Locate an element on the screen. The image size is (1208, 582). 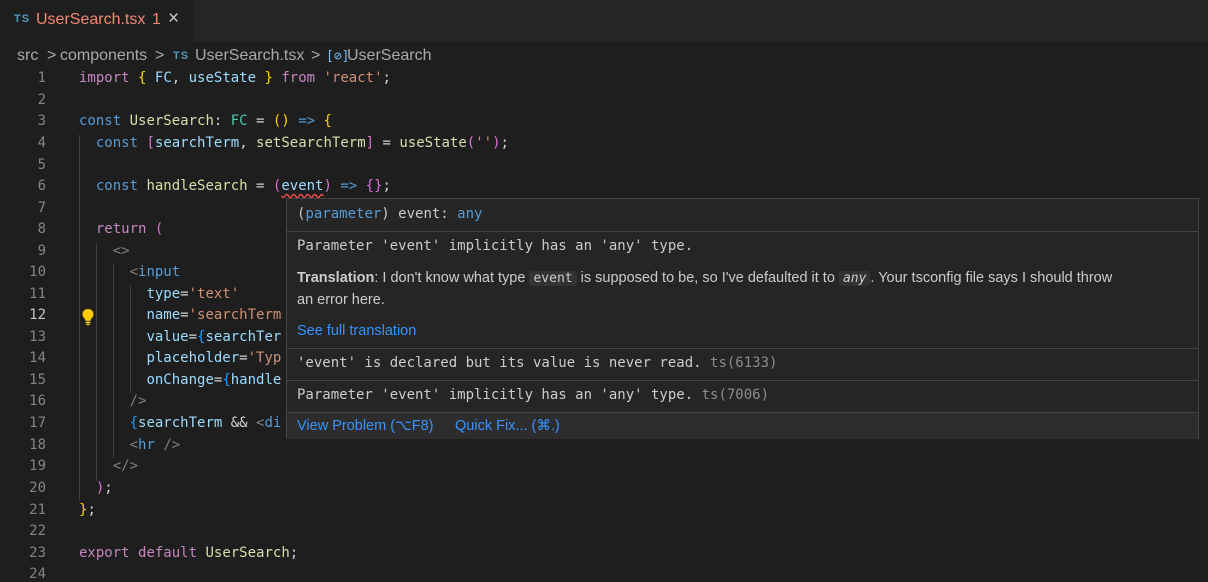
close-icon: × is located at coordinates (173, 19).